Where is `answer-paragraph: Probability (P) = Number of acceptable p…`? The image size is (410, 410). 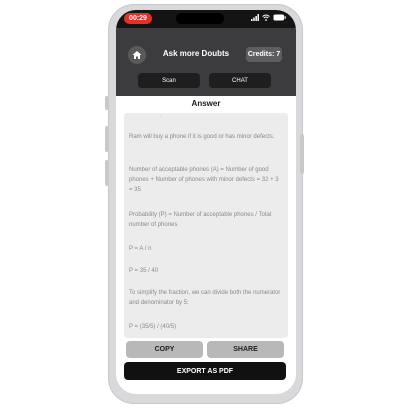
answer-paragraph: Probability (P) = Number of acceptable p… is located at coordinates (200, 220).